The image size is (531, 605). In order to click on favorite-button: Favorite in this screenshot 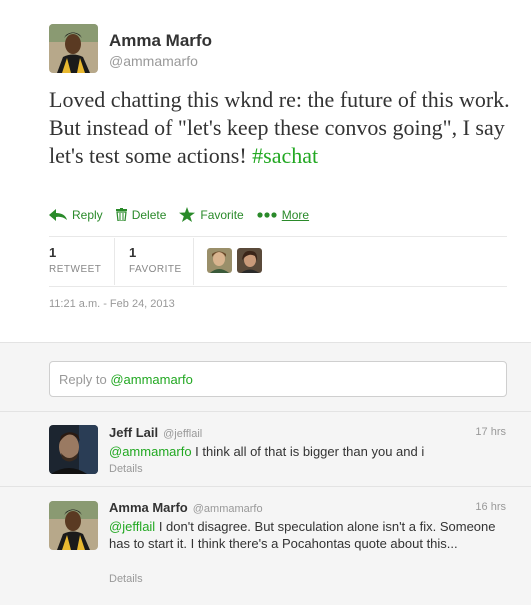, I will do `click(211, 214)`.